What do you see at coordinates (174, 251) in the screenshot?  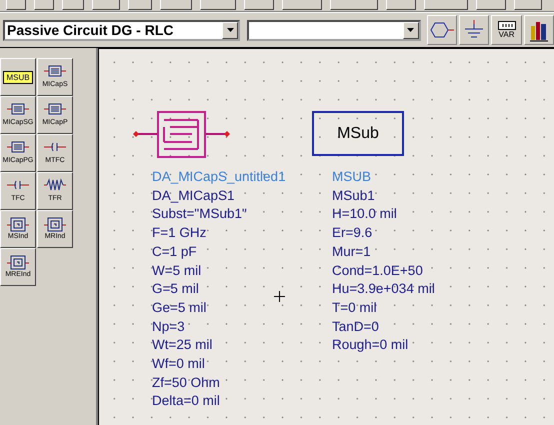 I see `parameter-label: C=1 pF` at bounding box center [174, 251].